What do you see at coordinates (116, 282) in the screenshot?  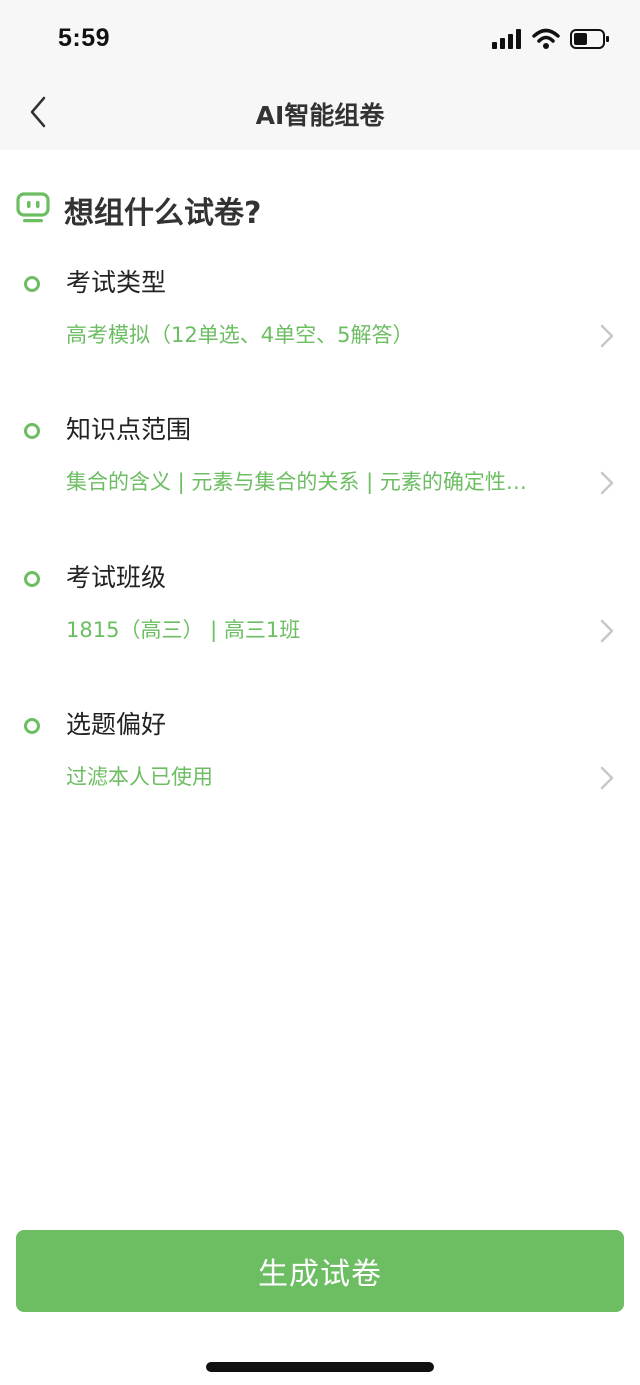 I see `section-title: 考试类型` at bounding box center [116, 282].